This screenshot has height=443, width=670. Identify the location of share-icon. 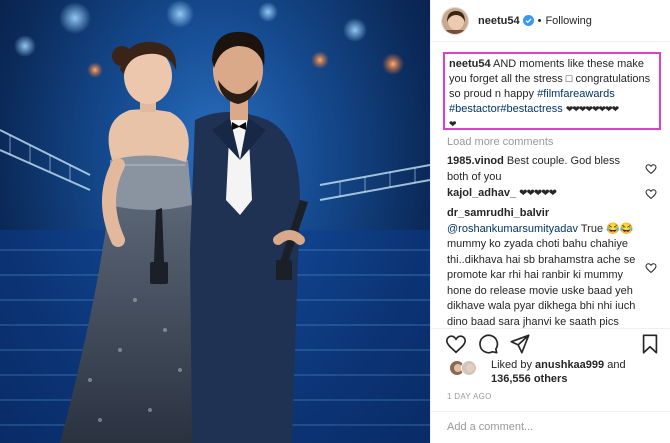
(520, 344).